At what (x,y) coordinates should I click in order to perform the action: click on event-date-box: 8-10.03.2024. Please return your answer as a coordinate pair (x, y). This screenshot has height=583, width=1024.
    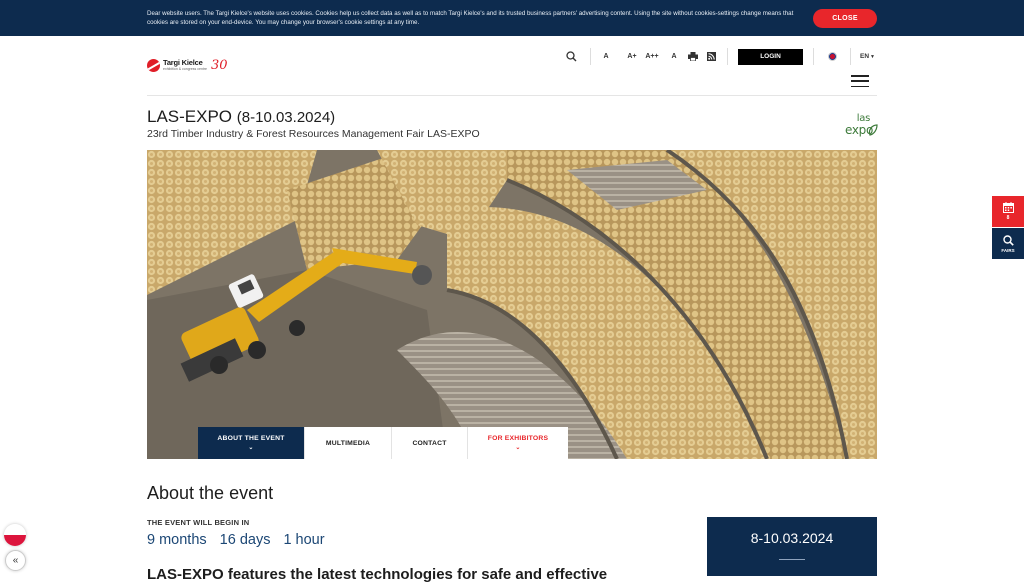
    Looking at the image, I should click on (792, 546).